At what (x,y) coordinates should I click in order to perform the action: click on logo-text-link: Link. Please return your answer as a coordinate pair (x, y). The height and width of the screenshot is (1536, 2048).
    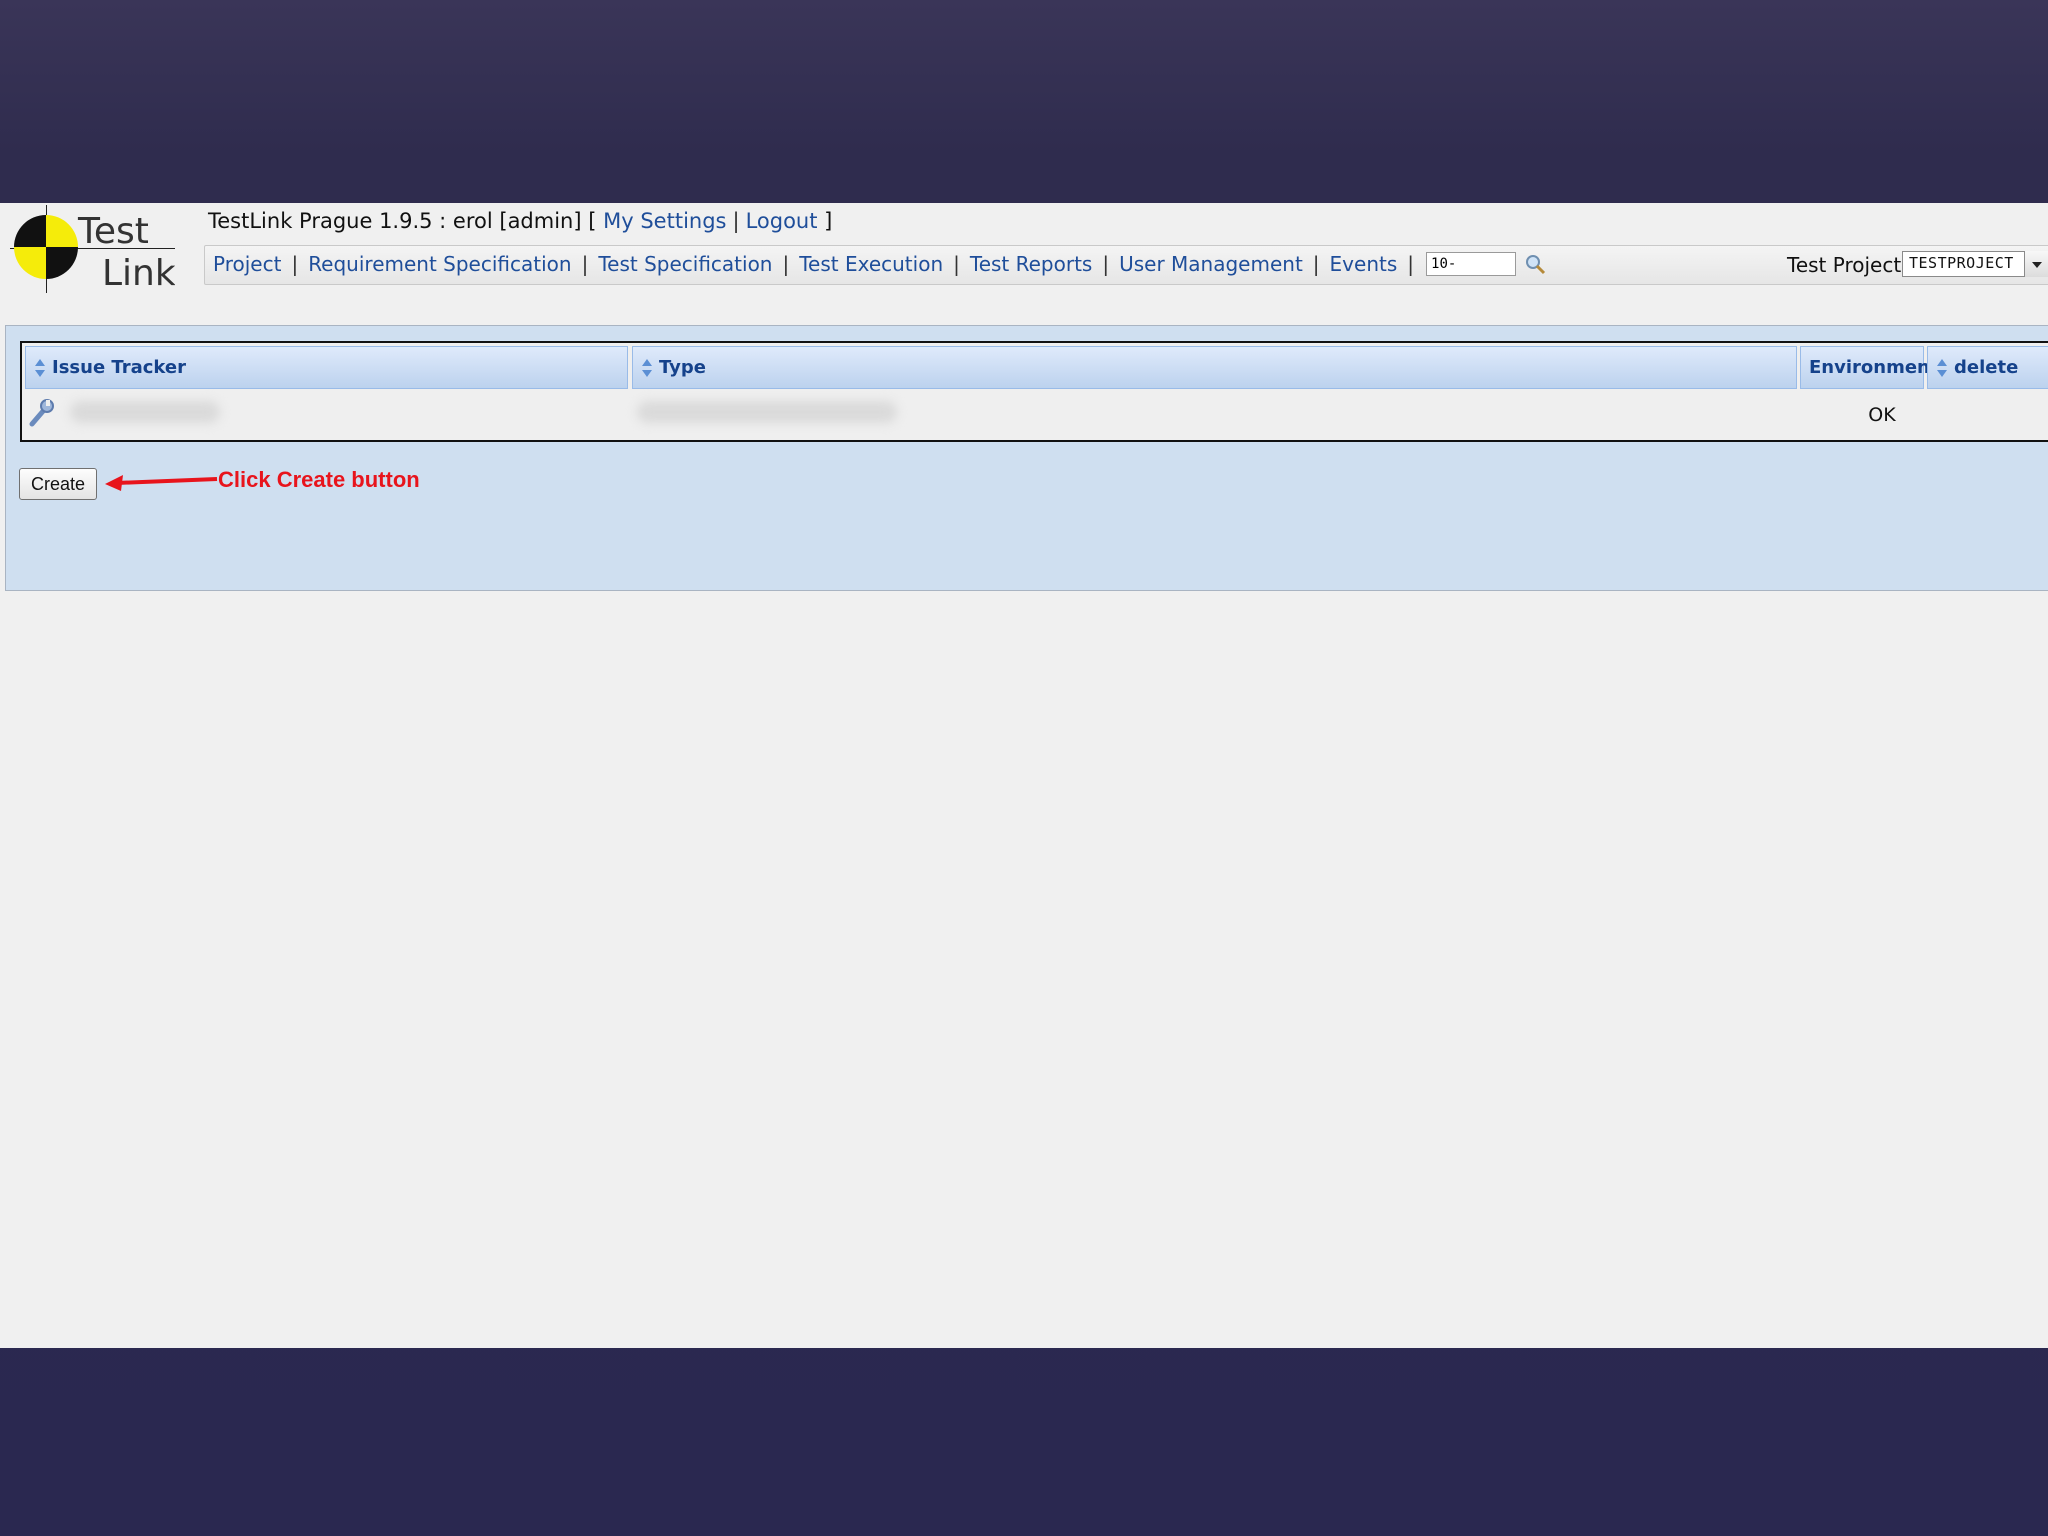
    Looking at the image, I should click on (138, 273).